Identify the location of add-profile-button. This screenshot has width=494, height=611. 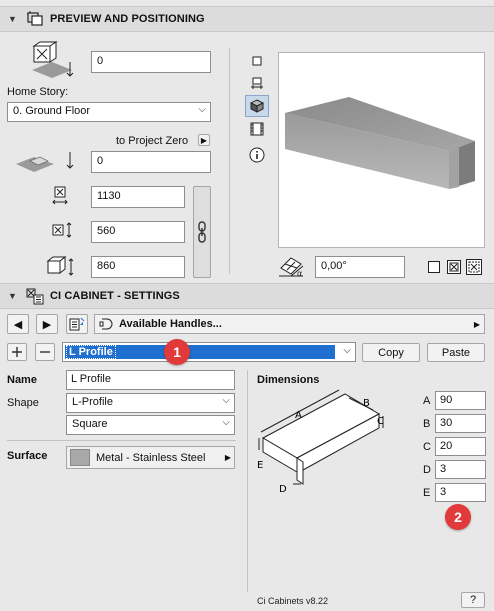
(17, 352).